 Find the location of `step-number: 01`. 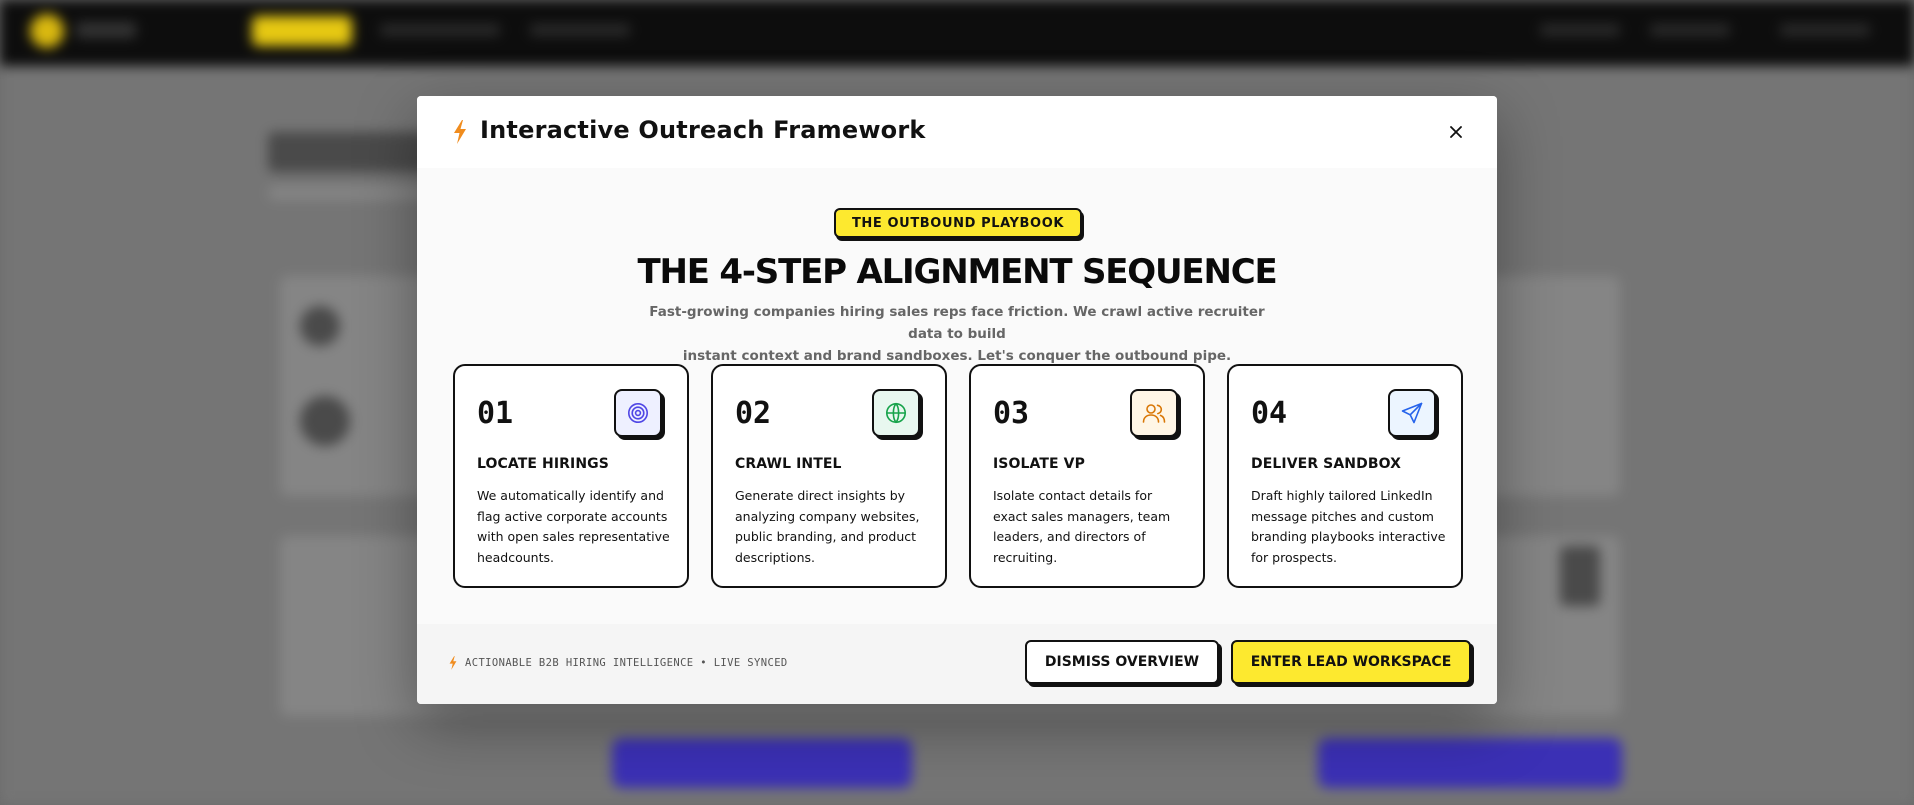

step-number: 01 is located at coordinates (495, 413).